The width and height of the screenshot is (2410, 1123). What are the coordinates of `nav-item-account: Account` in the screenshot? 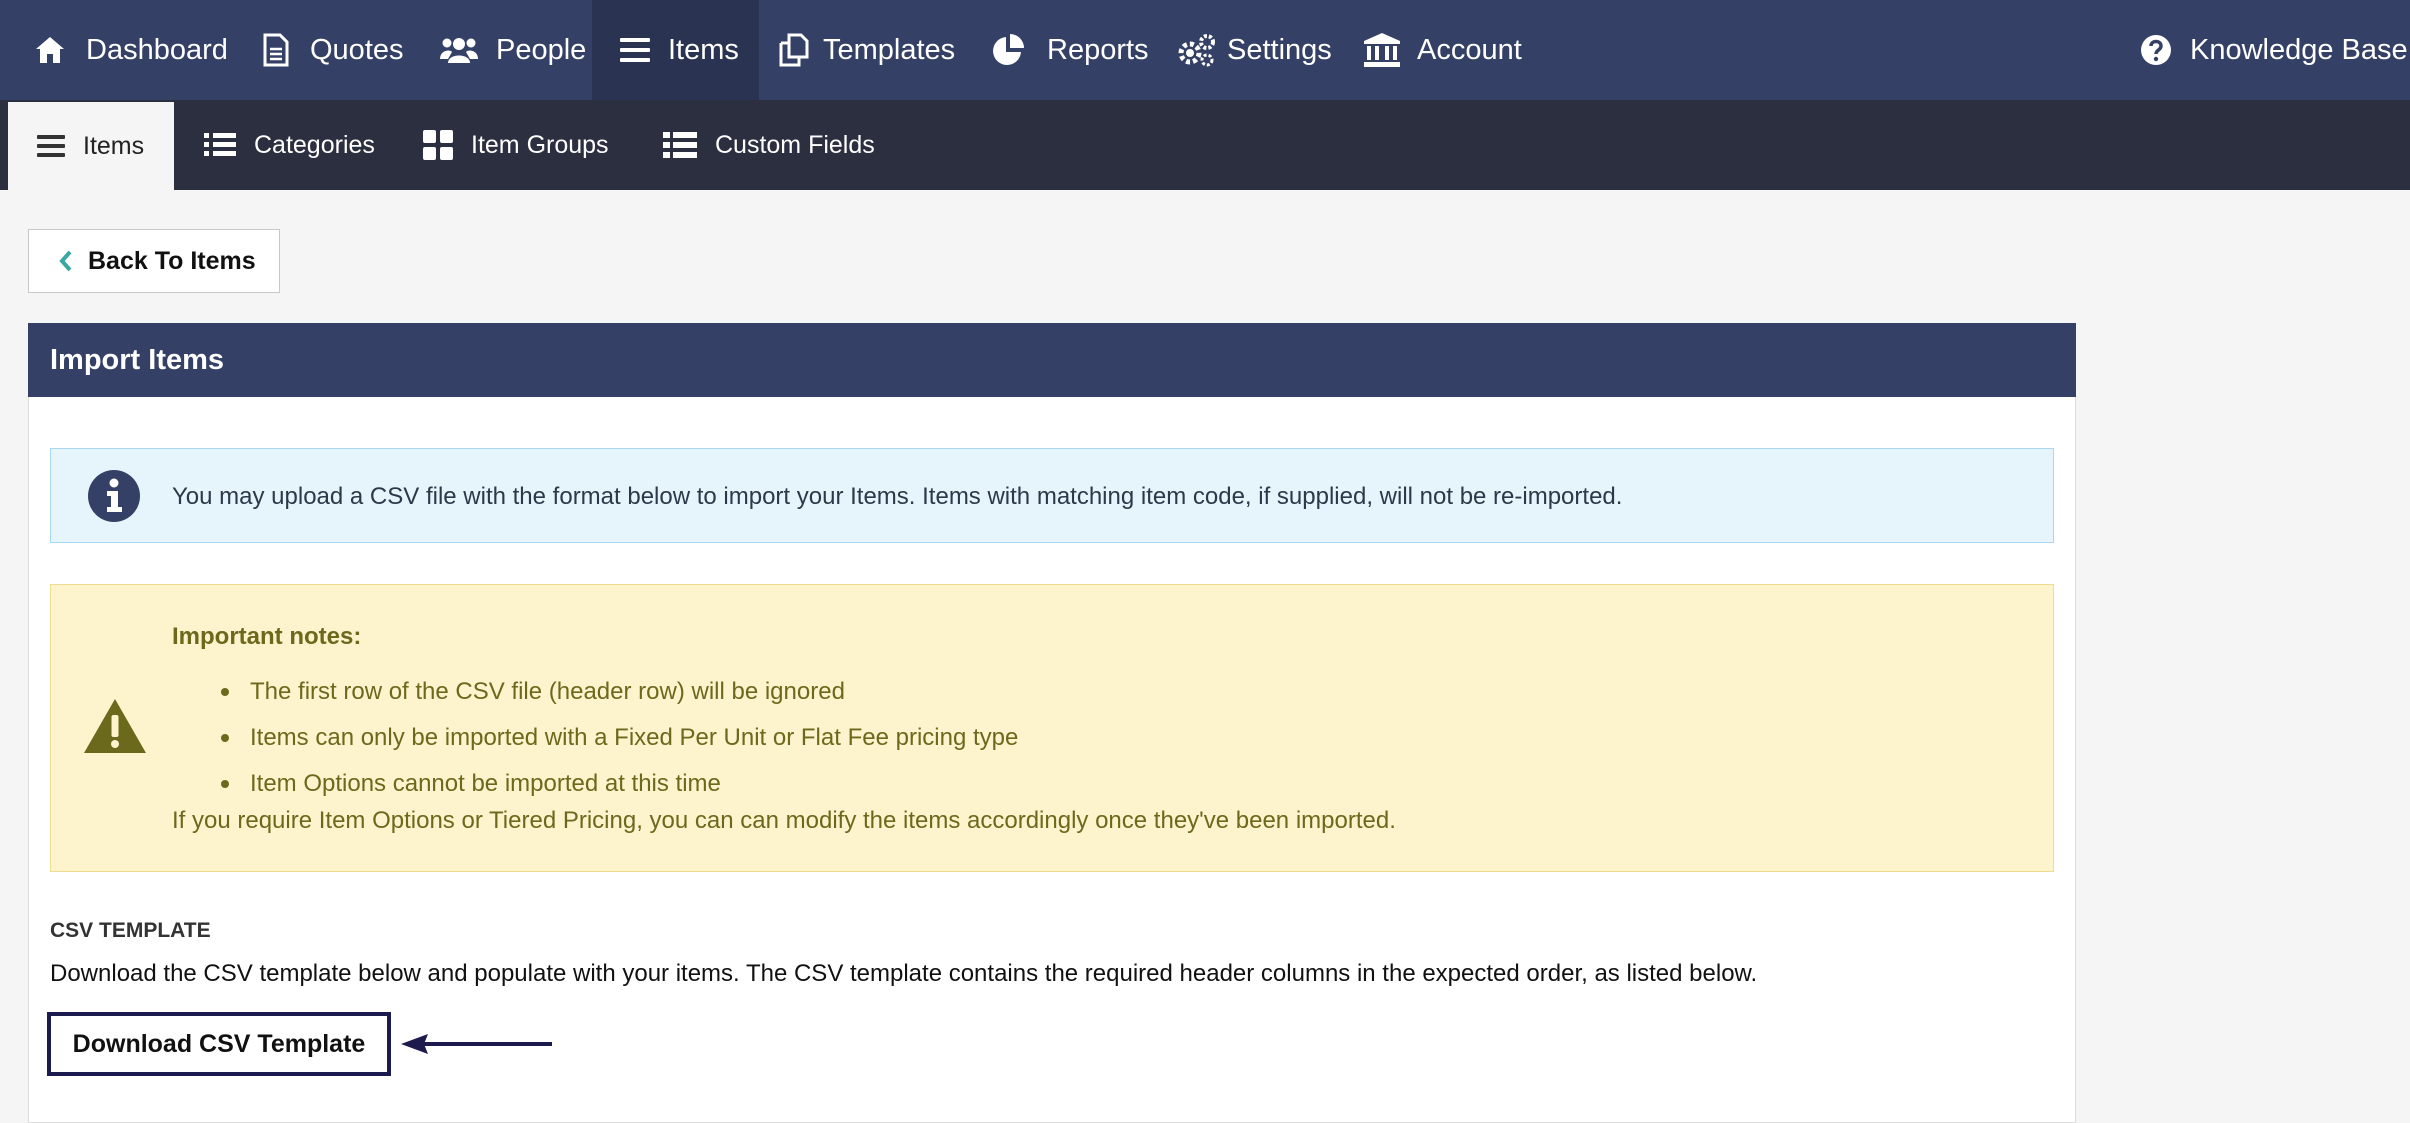 It's located at (1435, 50).